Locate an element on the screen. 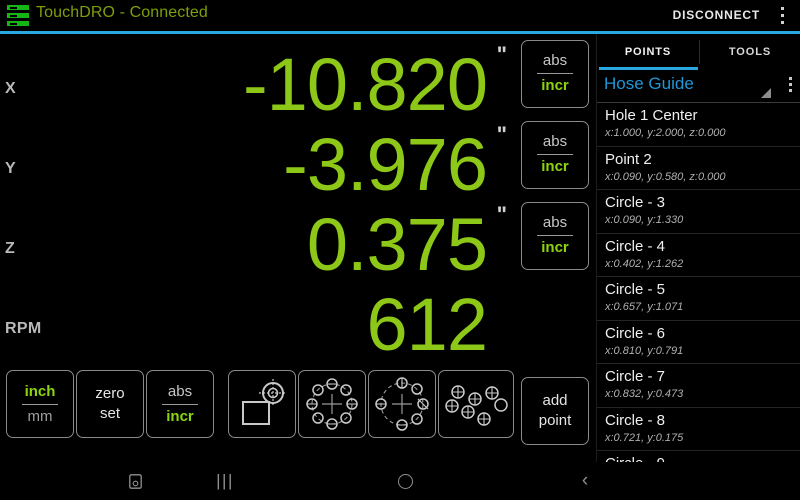 The width and height of the screenshot is (800, 500). tab-tools: TOOLS is located at coordinates (749, 52).